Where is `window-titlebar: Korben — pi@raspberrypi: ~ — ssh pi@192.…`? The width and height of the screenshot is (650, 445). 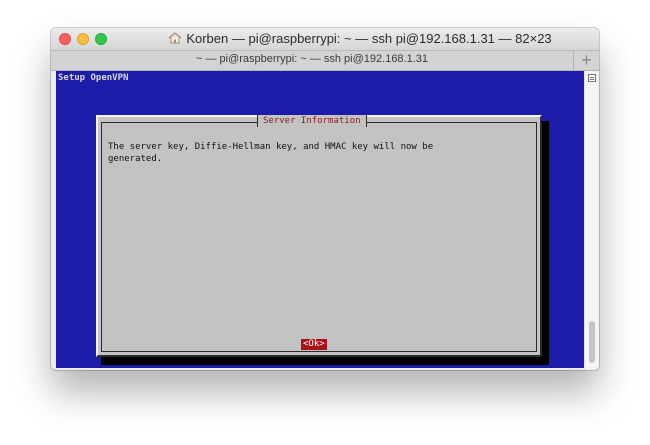 window-titlebar: Korben — pi@raspberrypi: ~ — ssh pi@192.… is located at coordinates (325, 39).